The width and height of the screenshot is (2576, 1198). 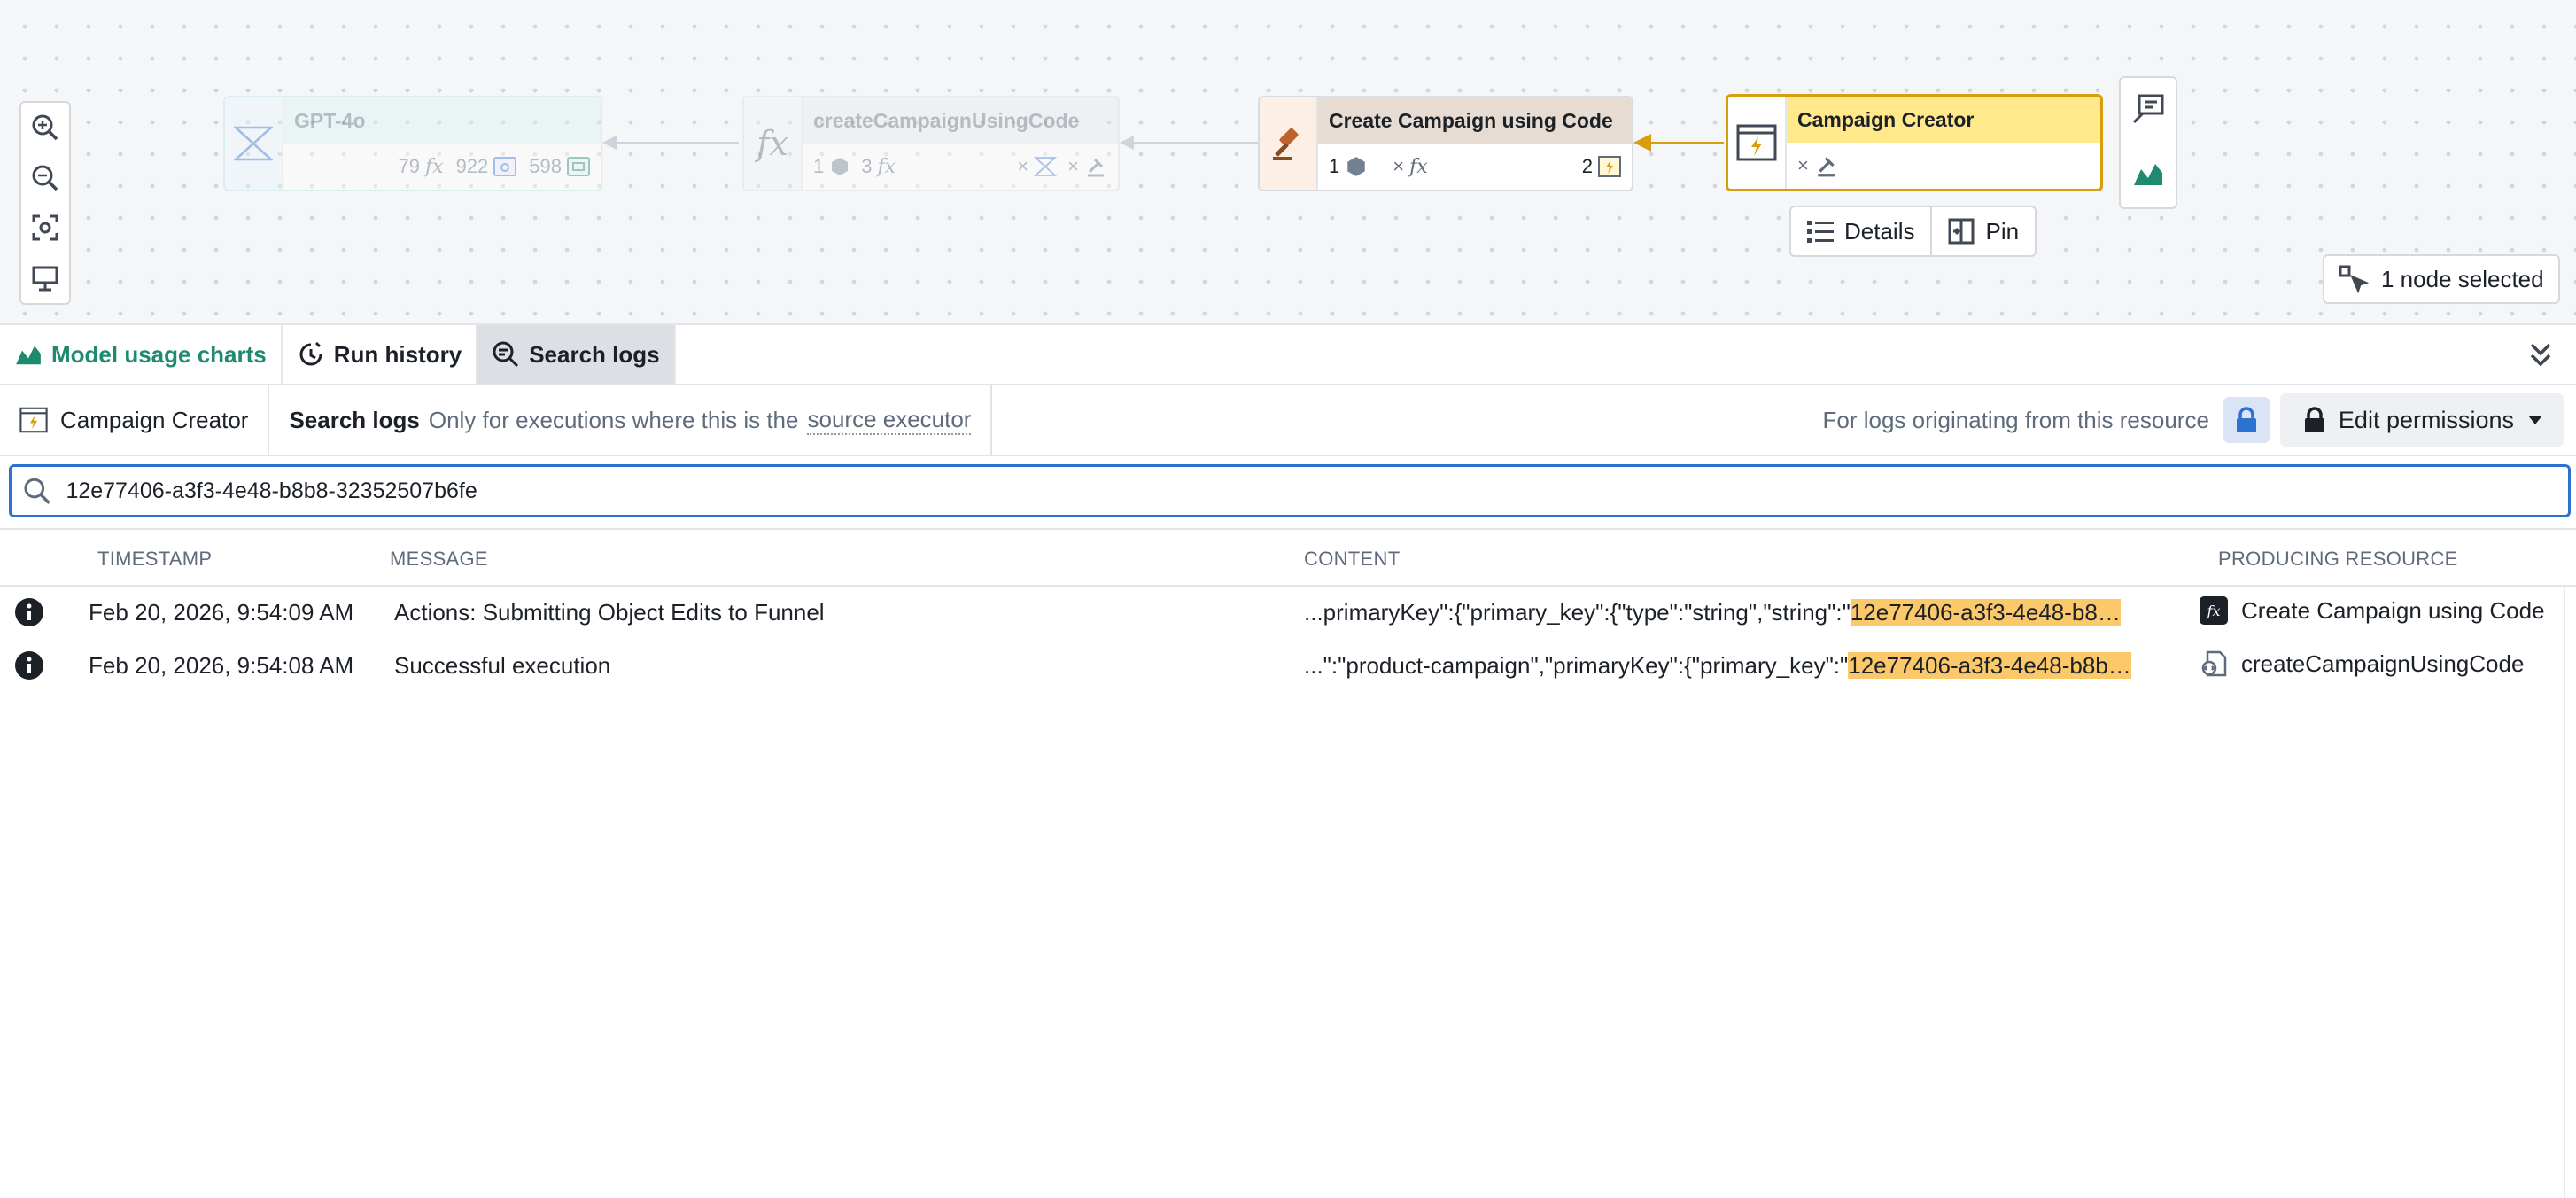 What do you see at coordinates (2148, 111) in the screenshot?
I see `explain-icon` at bounding box center [2148, 111].